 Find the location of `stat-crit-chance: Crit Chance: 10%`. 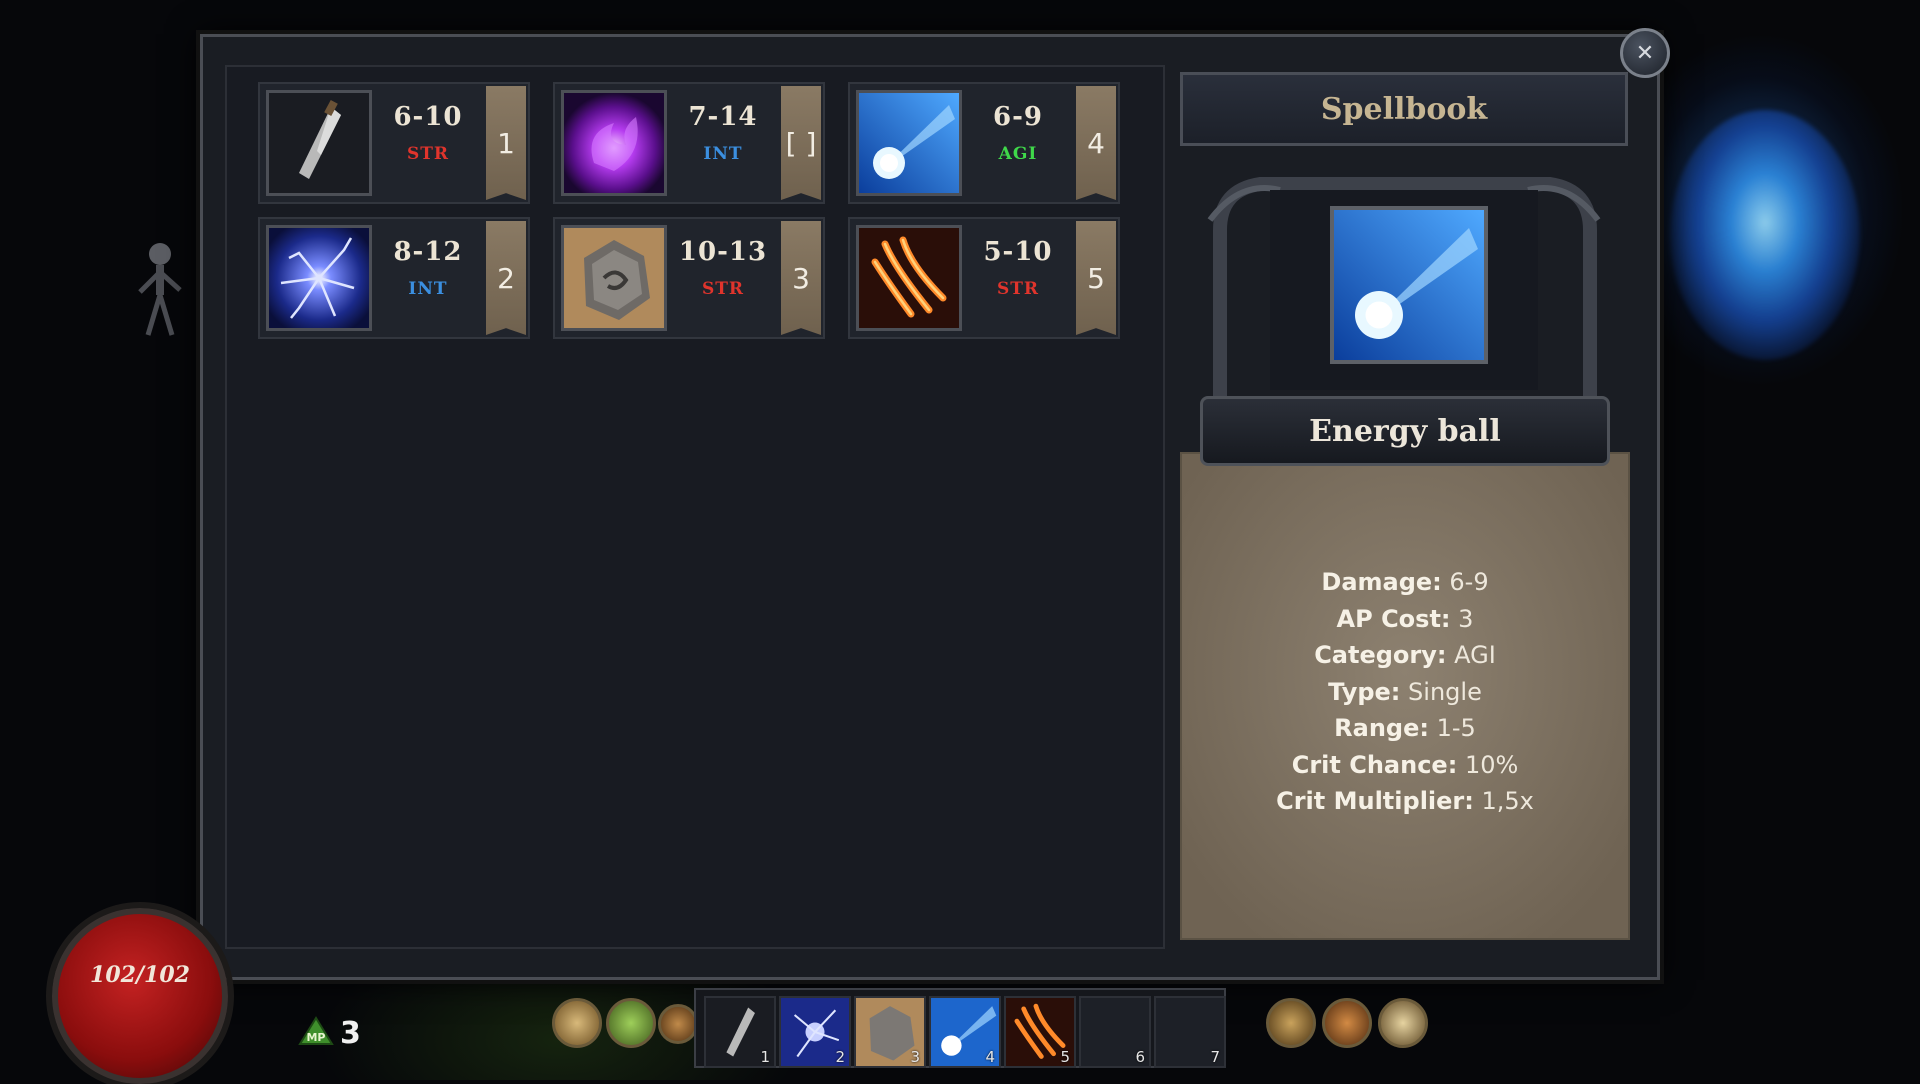

stat-crit-chance: Crit Chance: 10% is located at coordinates (1405, 764).